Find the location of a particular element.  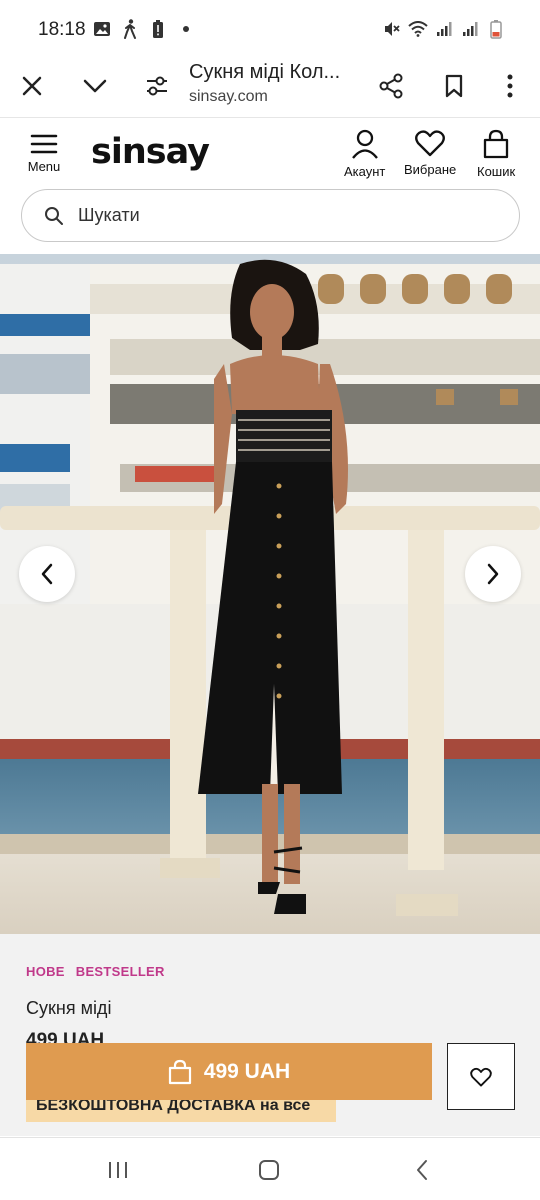

wifi-icon is located at coordinates (418, 29).